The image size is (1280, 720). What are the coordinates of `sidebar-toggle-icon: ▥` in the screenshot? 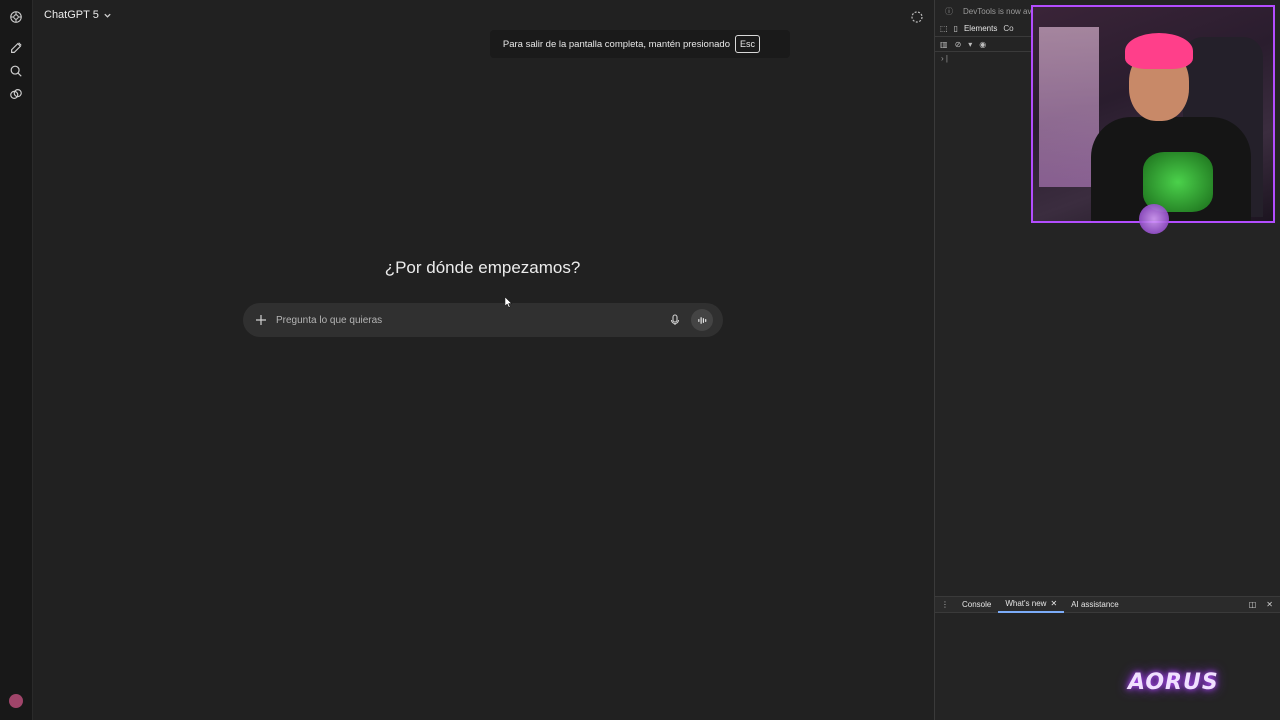 It's located at (944, 44).